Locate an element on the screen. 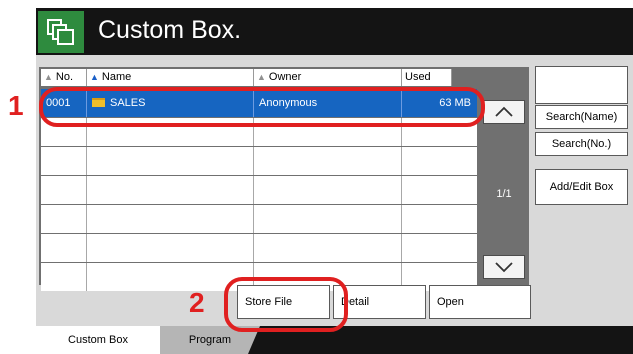  custom-box-icon is located at coordinates (61, 32).